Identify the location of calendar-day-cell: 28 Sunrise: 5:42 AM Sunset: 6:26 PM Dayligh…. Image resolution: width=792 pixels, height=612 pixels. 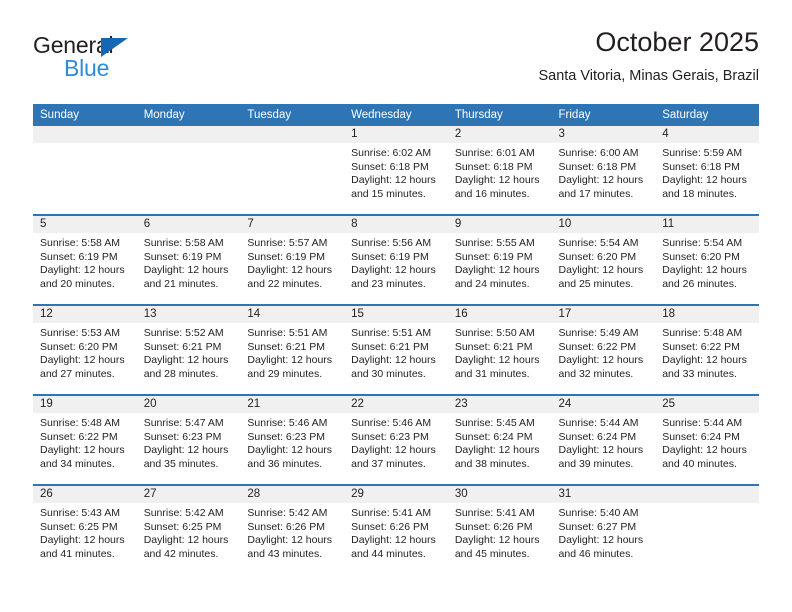
(292, 529).